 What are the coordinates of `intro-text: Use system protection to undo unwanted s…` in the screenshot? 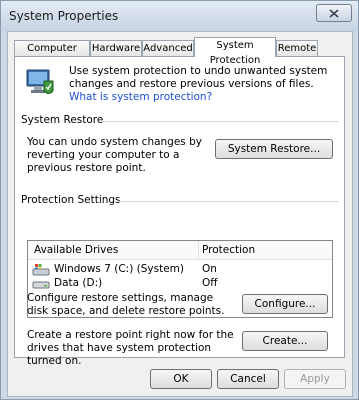 It's located at (204, 84).